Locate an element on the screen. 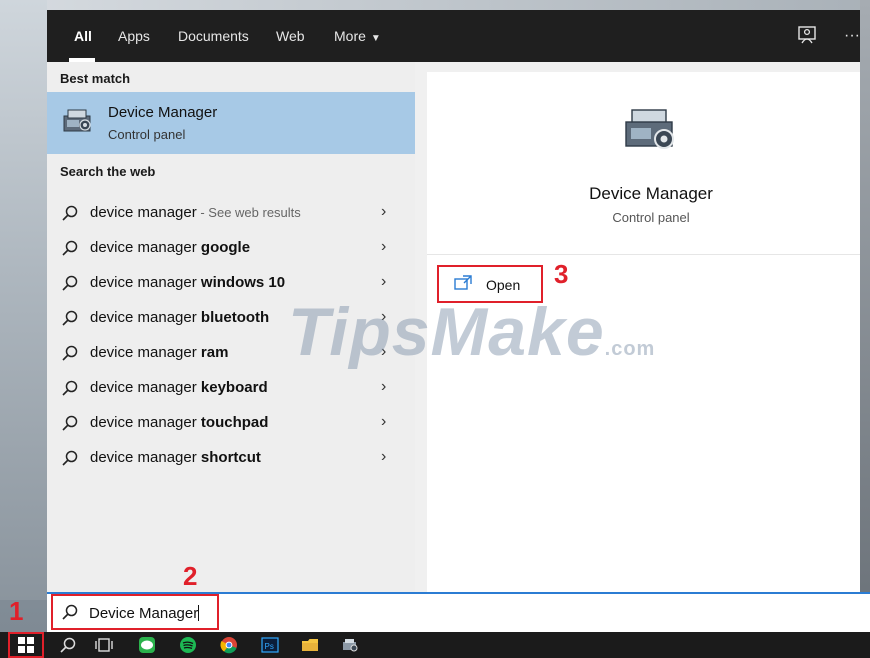 Image resolution: width=870 pixels, height=658 pixels. best-match-heading: Best match is located at coordinates (95, 78).